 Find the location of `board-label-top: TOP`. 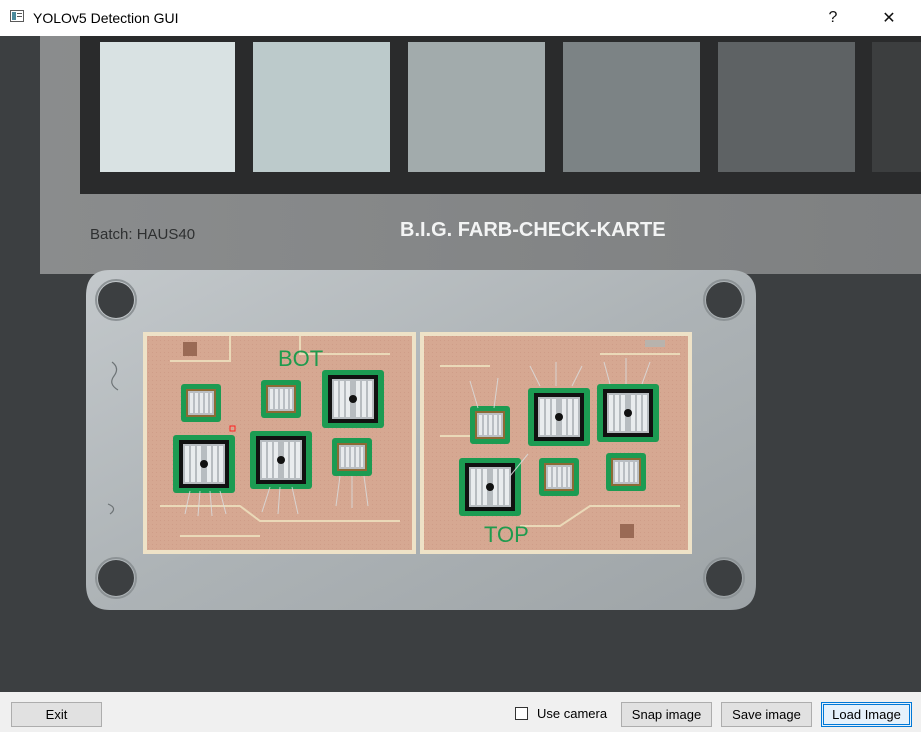

board-label-top: TOP is located at coordinates (506, 534).